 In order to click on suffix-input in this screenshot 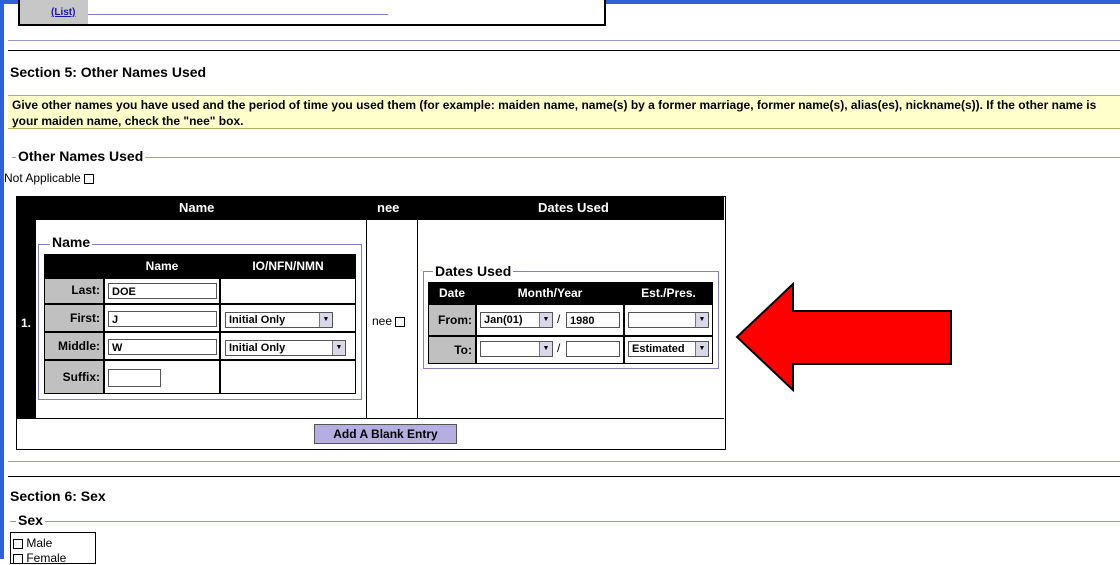, I will do `click(134, 378)`.